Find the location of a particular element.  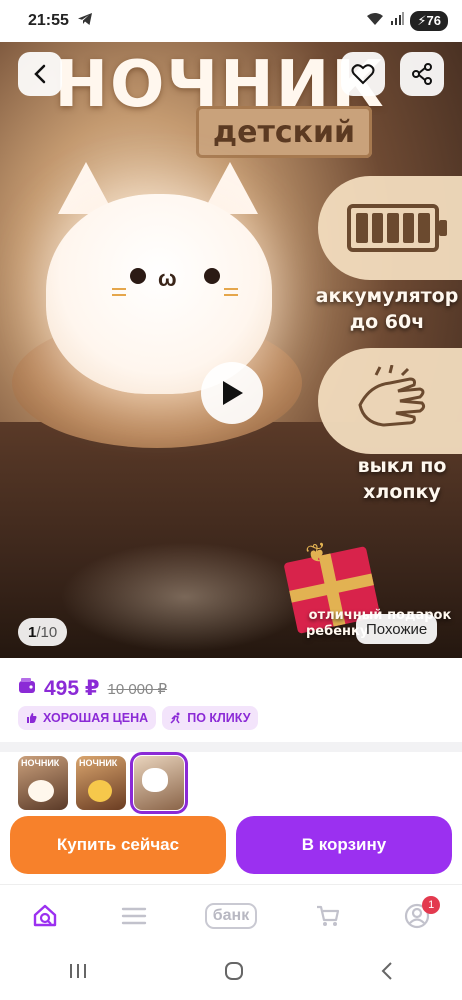

battery-indicator: ⚡76 is located at coordinates (429, 21).